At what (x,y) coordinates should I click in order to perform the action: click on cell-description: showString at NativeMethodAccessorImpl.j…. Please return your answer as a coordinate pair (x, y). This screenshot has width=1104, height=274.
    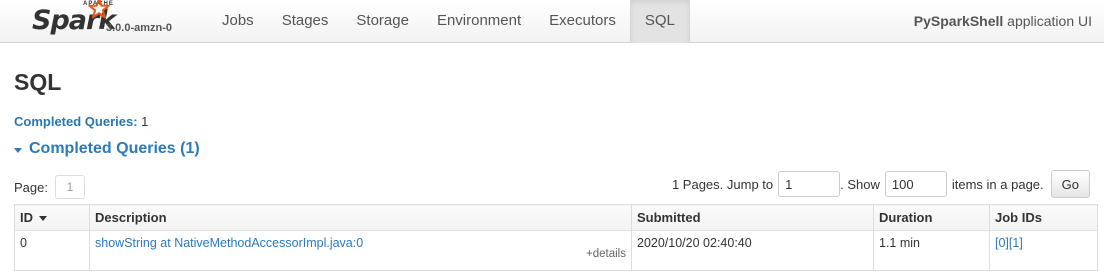
    Looking at the image, I should click on (360, 250).